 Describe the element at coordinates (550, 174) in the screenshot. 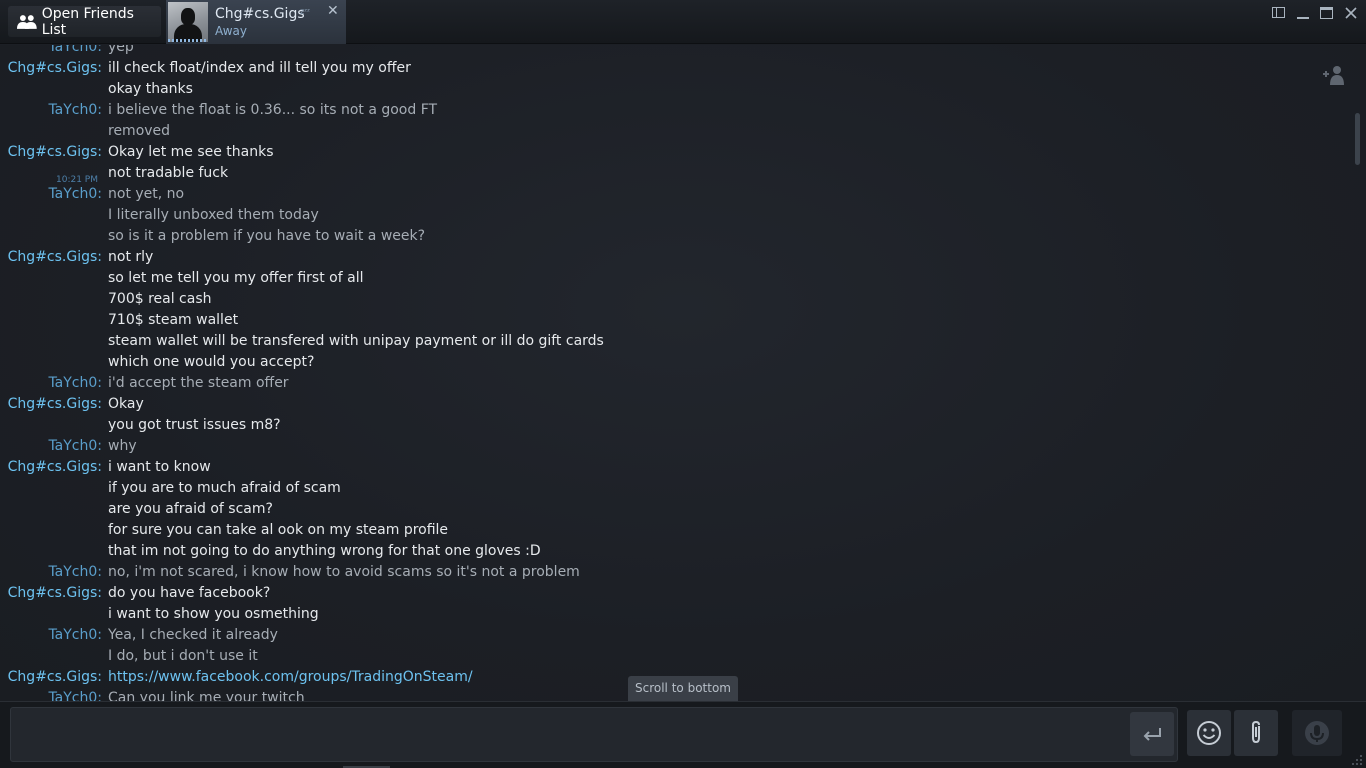

I see `message-row: 10:21 PM not tradable fuck` at that location.